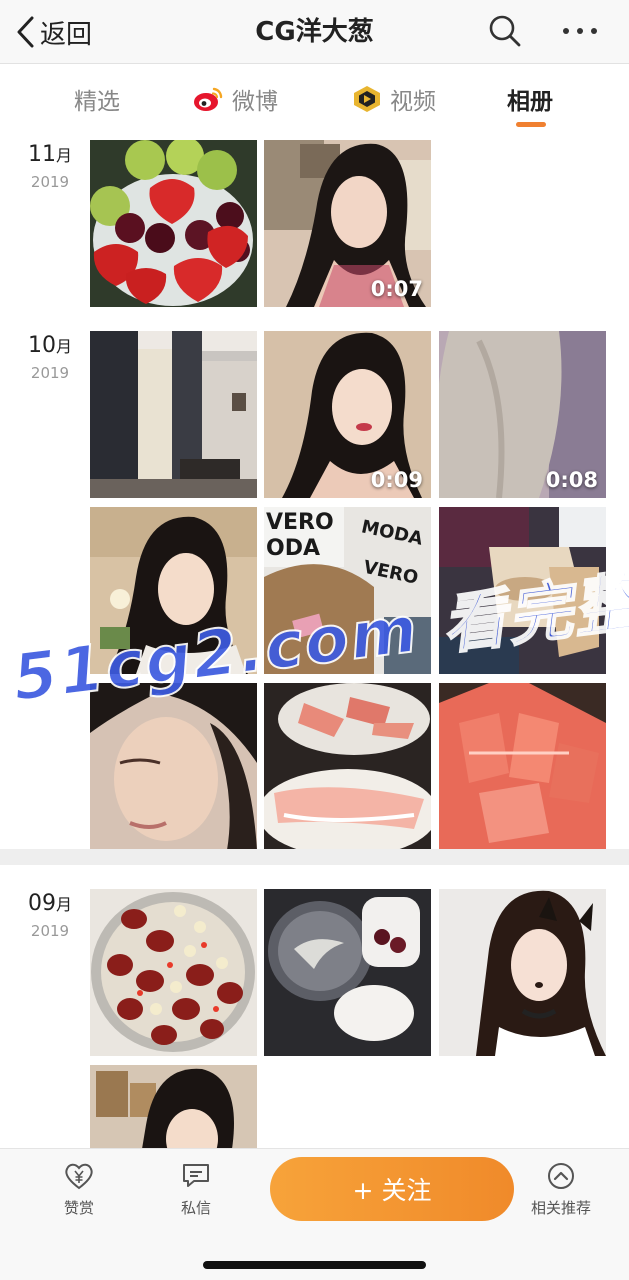 This screenshot has width=629, height=1280. What do you see at coordinates (396, 480) in the screenshot?
I see `video-duration: 0:09` at bounding box center [396, 480].